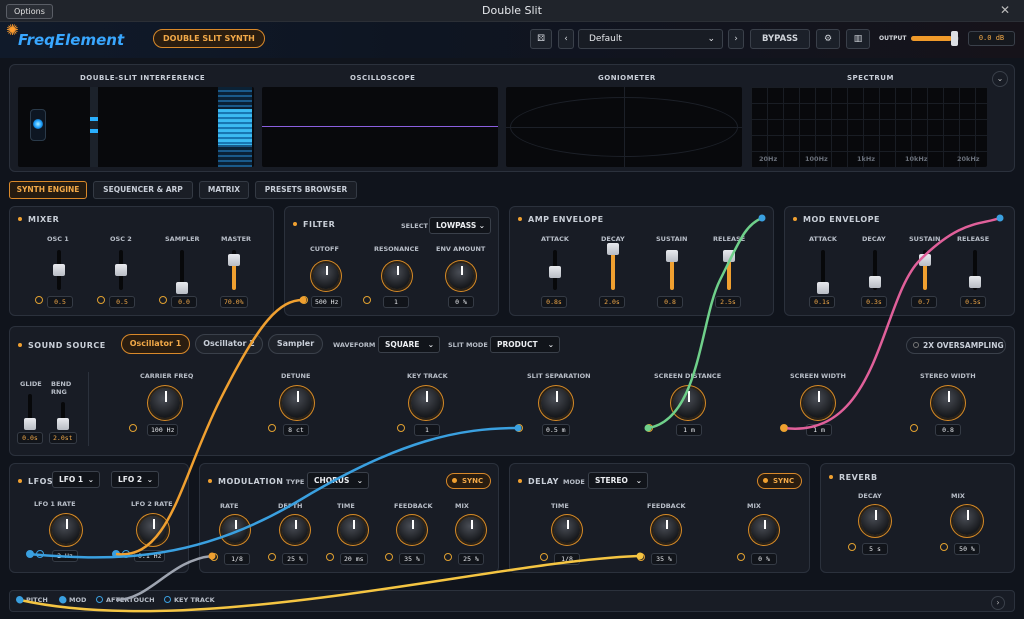 The image size is (1024, 619). What do you see at coordinates (39, 300) in the screenshot?
I see `mod-target-osc1` at bounding box center [39, 300].